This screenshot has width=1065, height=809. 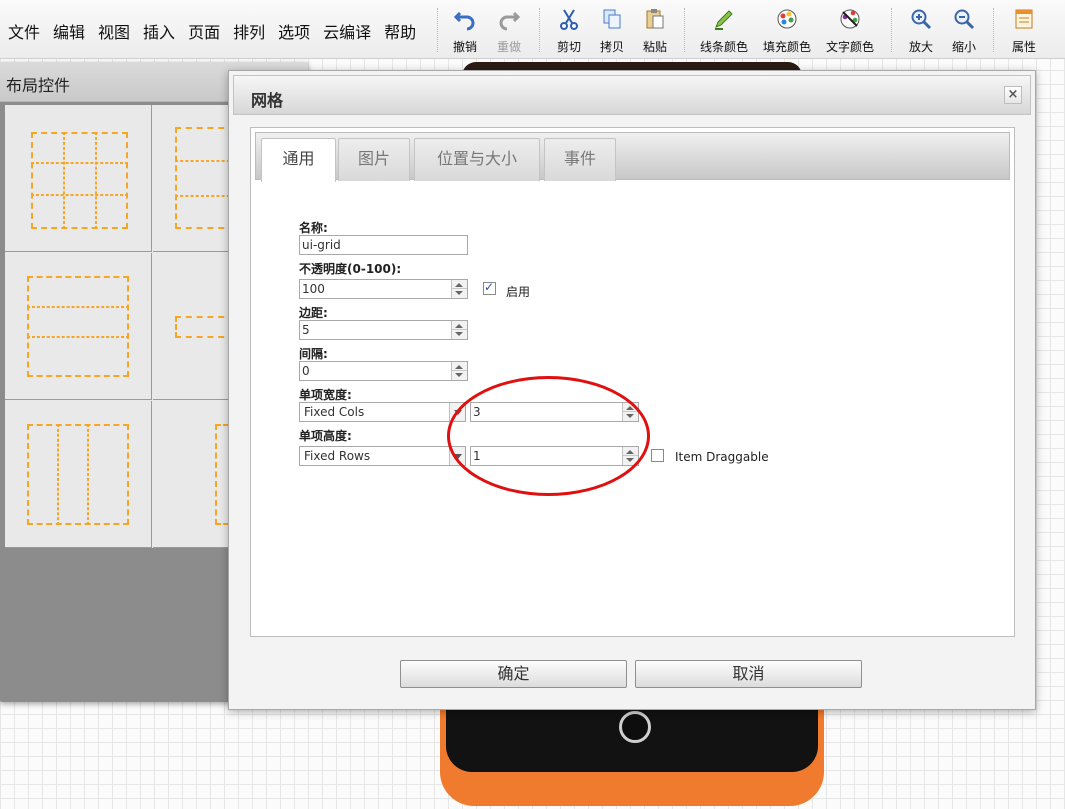 I want to click on ok-button: 确定, so click(x=513, y=674).